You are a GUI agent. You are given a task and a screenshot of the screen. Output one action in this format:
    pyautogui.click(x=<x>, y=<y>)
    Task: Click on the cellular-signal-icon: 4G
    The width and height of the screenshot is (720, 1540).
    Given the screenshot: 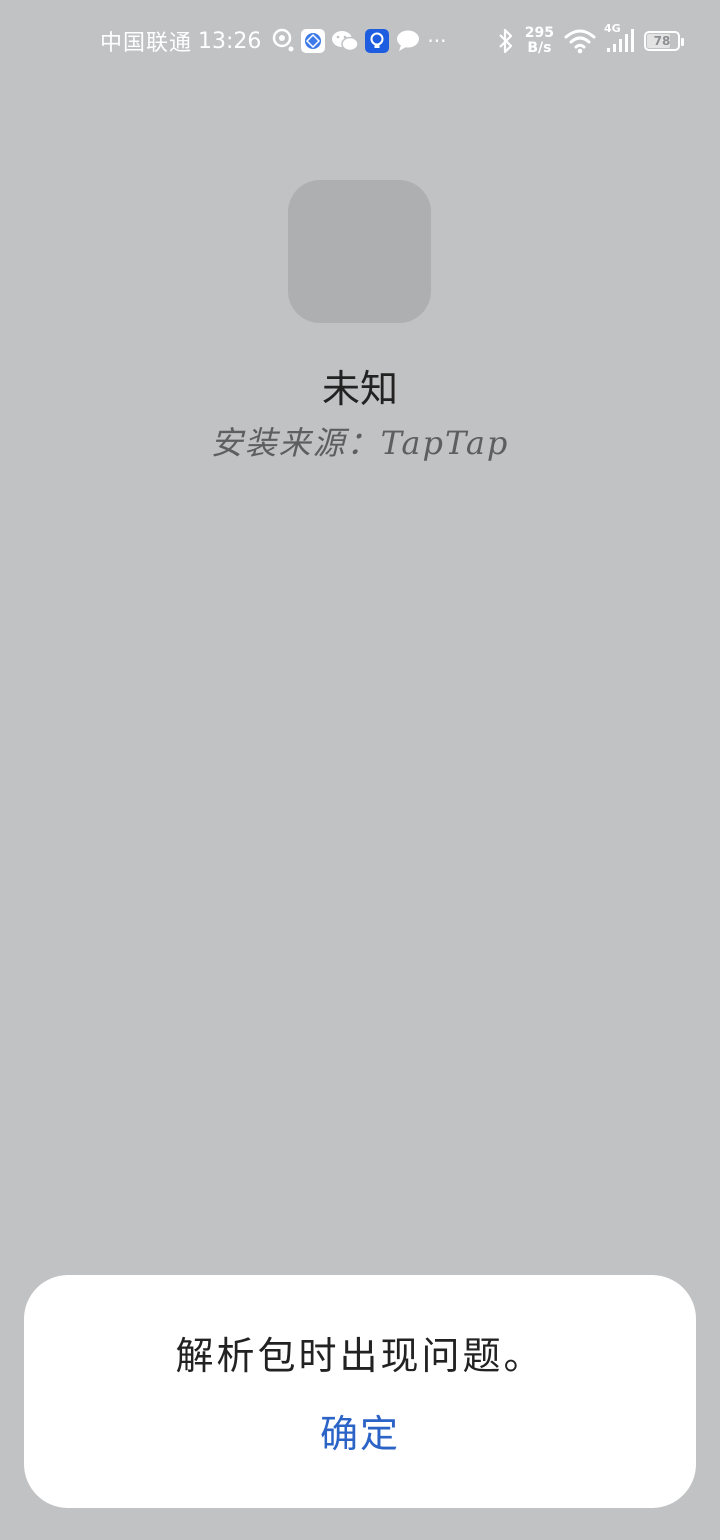 What is the action you would take?
    pyautogui.click(x=619, y=38)
    